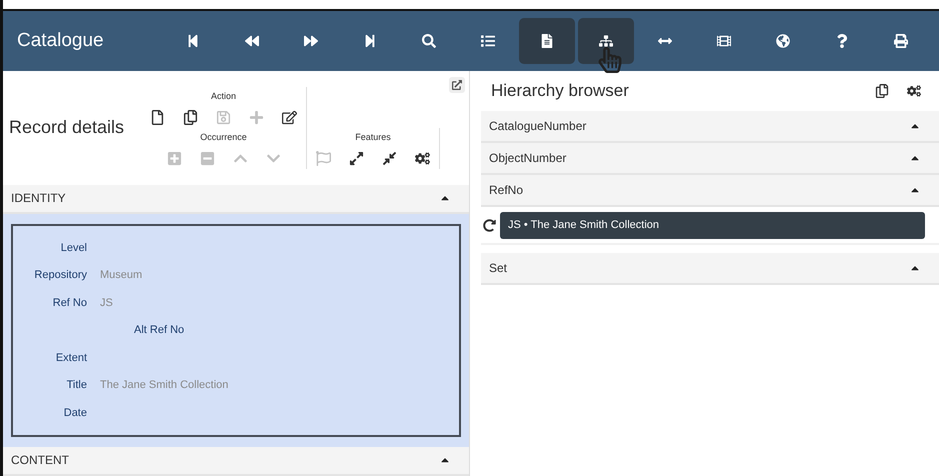 Image resolution: width=939 pixels, height=476 pixels. Describe the element at coordinates (289, 117) in the screenshot. I see `edit-icon` at that location.